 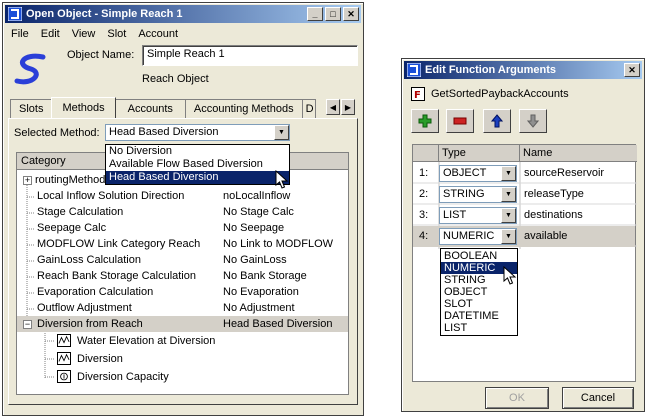 I want to click on tab-accounts: Accounts, so click(x=150, y=108).